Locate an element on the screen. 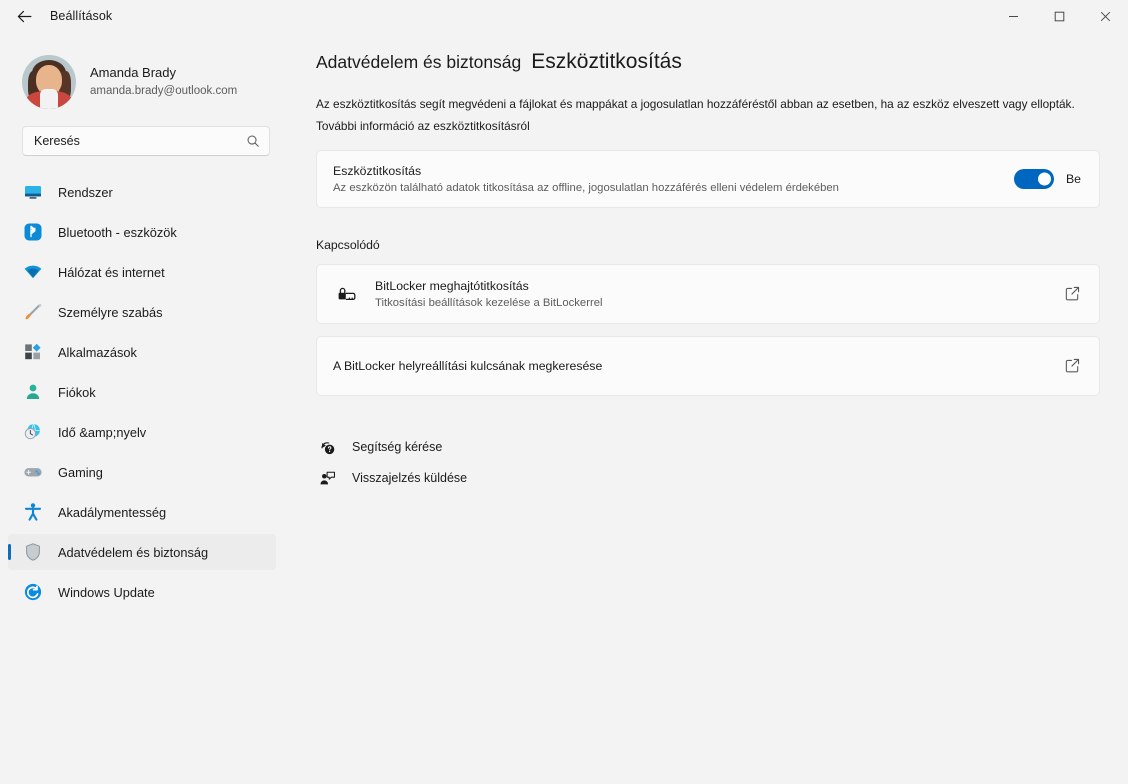  sidebar-item-label: Rendszer is located at coordinates (85, 192).